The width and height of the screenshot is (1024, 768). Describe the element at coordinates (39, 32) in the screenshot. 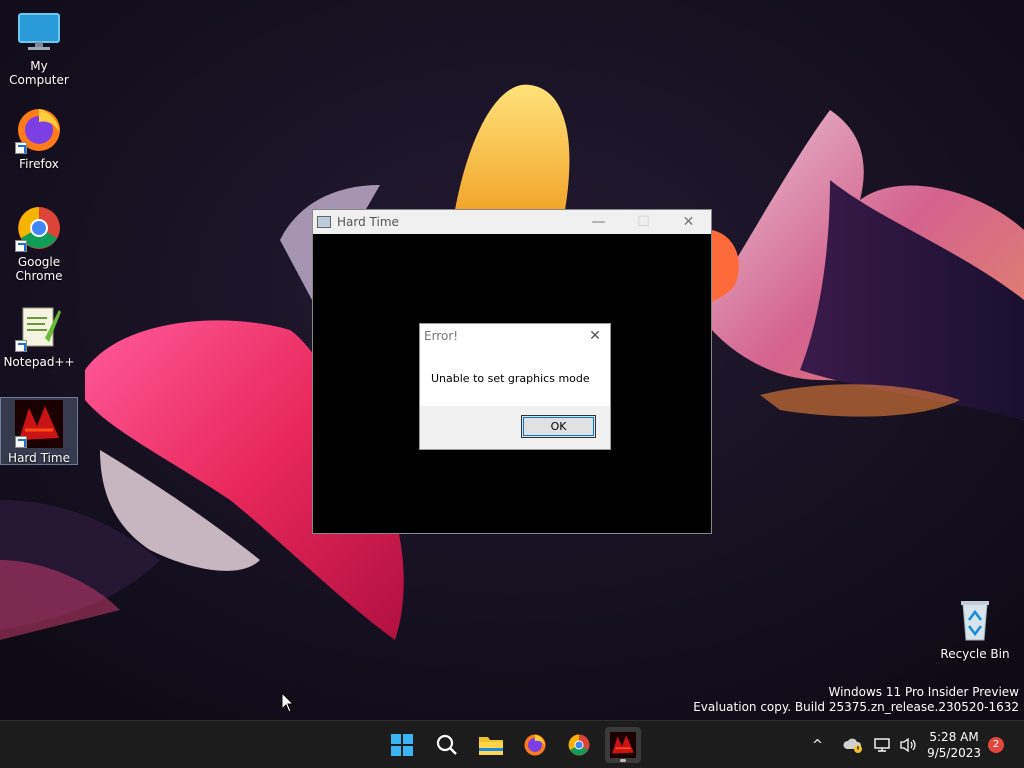

I see `monitor-icon` at that location.